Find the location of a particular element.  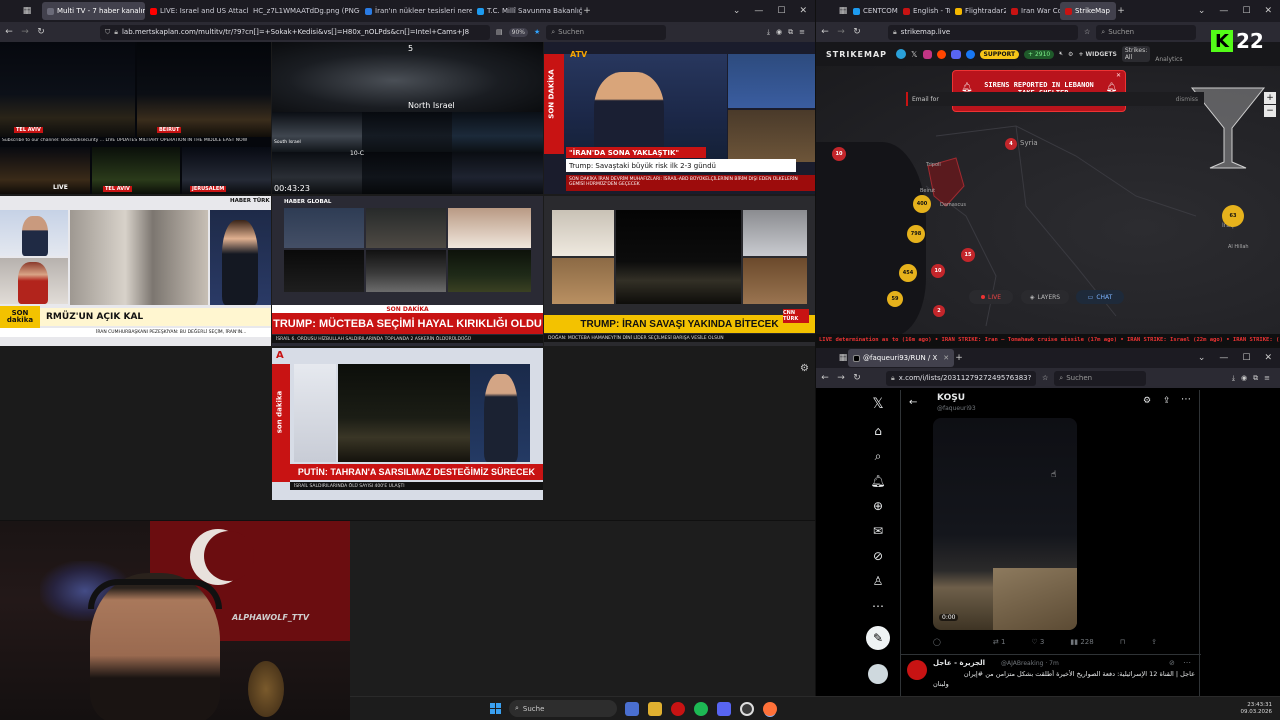

notifications-icon: 🔔︎ is located at coordinates (878, 481).